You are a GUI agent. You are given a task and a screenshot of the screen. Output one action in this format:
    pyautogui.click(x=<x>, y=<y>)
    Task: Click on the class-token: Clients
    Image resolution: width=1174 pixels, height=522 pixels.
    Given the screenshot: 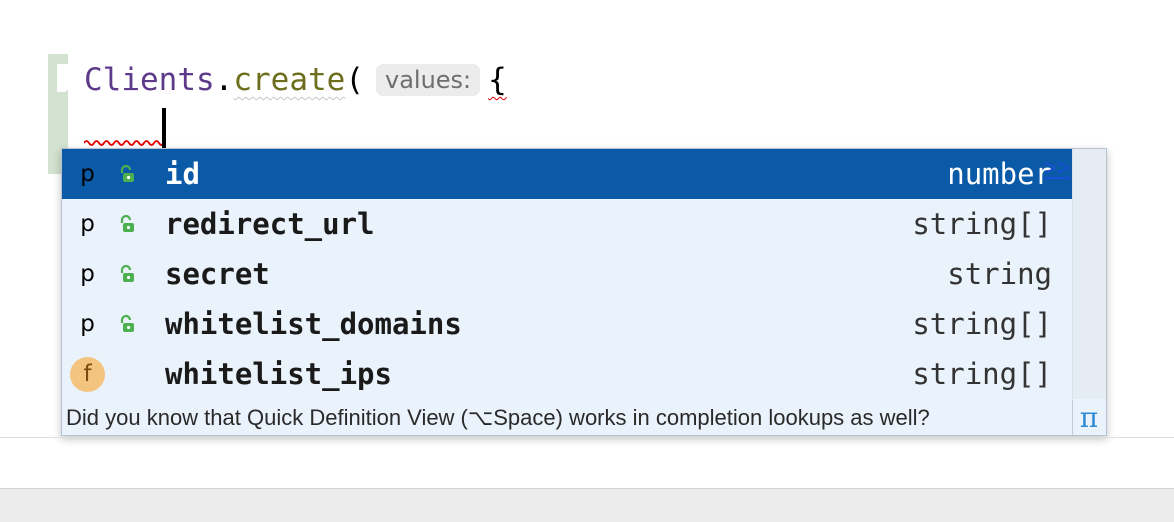 What is the action you would take?
    pyautogui.click(x=149, y=80)
    